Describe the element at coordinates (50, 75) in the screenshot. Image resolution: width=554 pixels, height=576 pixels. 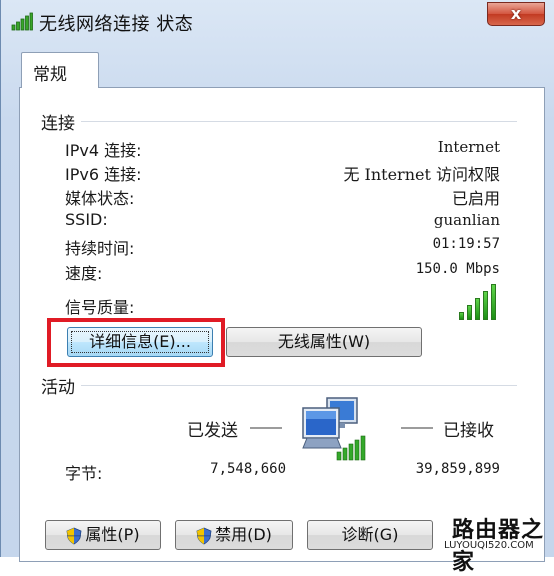
I see `tab-general-label: 常规` at that location.